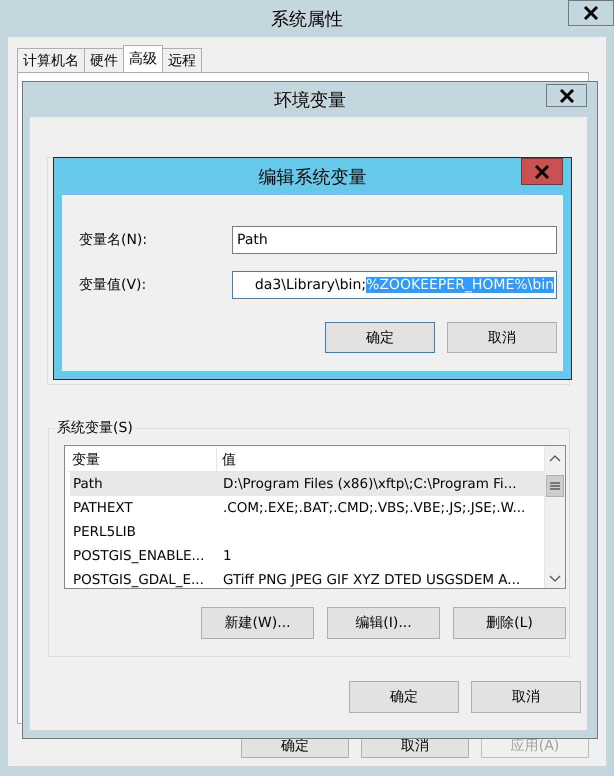  I want to click on list-row: PERL5LIB, so click(307, 532).